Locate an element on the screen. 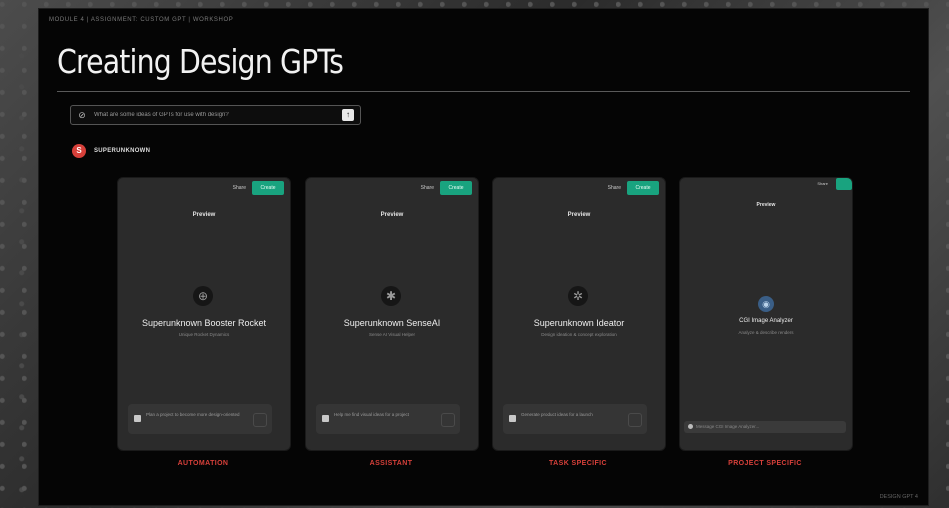 The image size is (949, 508). title-divider is located at coordinates (483, 91).